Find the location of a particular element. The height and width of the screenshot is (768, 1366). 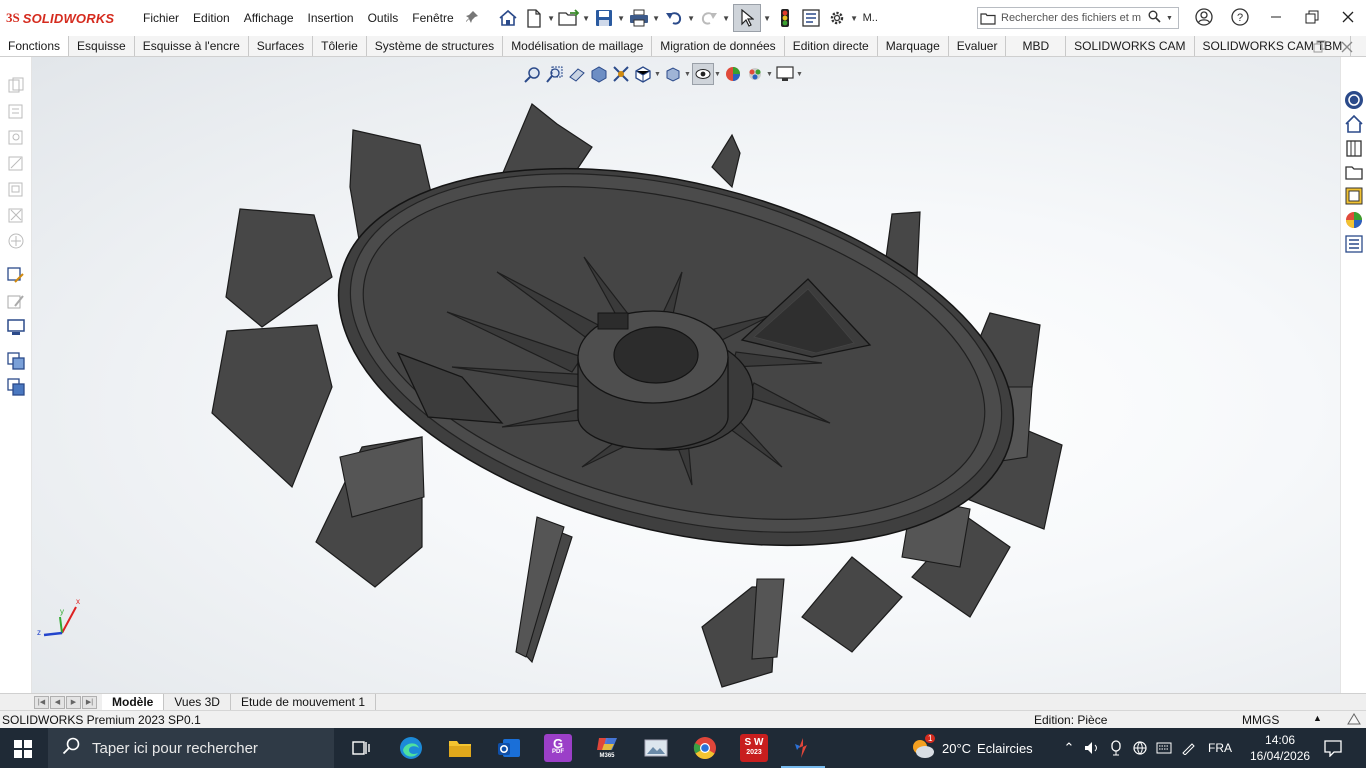

tab-esquisse-encre: Esquisse à l'encre is located at coordinates (192, 46).